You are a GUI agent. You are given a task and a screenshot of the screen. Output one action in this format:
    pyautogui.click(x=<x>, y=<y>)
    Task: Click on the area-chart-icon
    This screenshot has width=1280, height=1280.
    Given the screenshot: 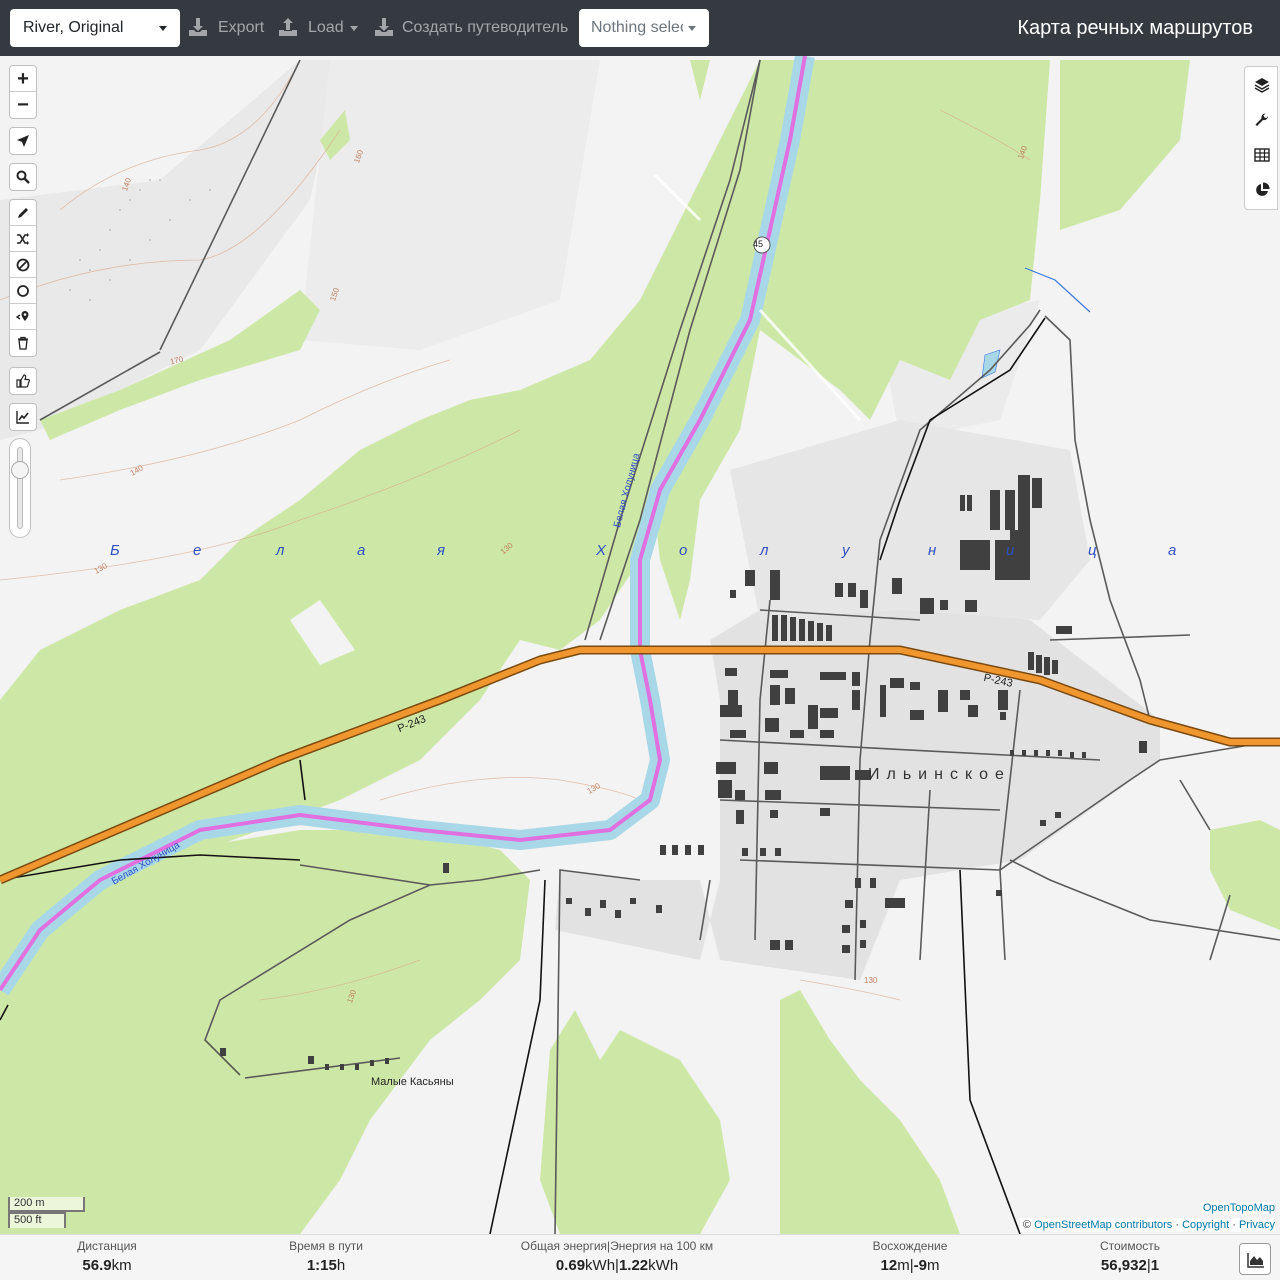 What is the action you would take?
    pyautogui.click(x=1255, y=1260)
    